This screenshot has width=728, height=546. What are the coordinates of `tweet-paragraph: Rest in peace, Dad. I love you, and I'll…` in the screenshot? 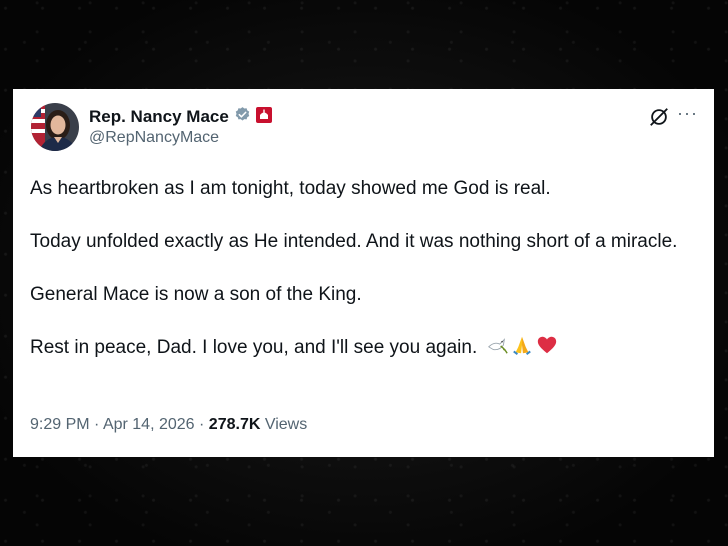 It's located at (254, 347).